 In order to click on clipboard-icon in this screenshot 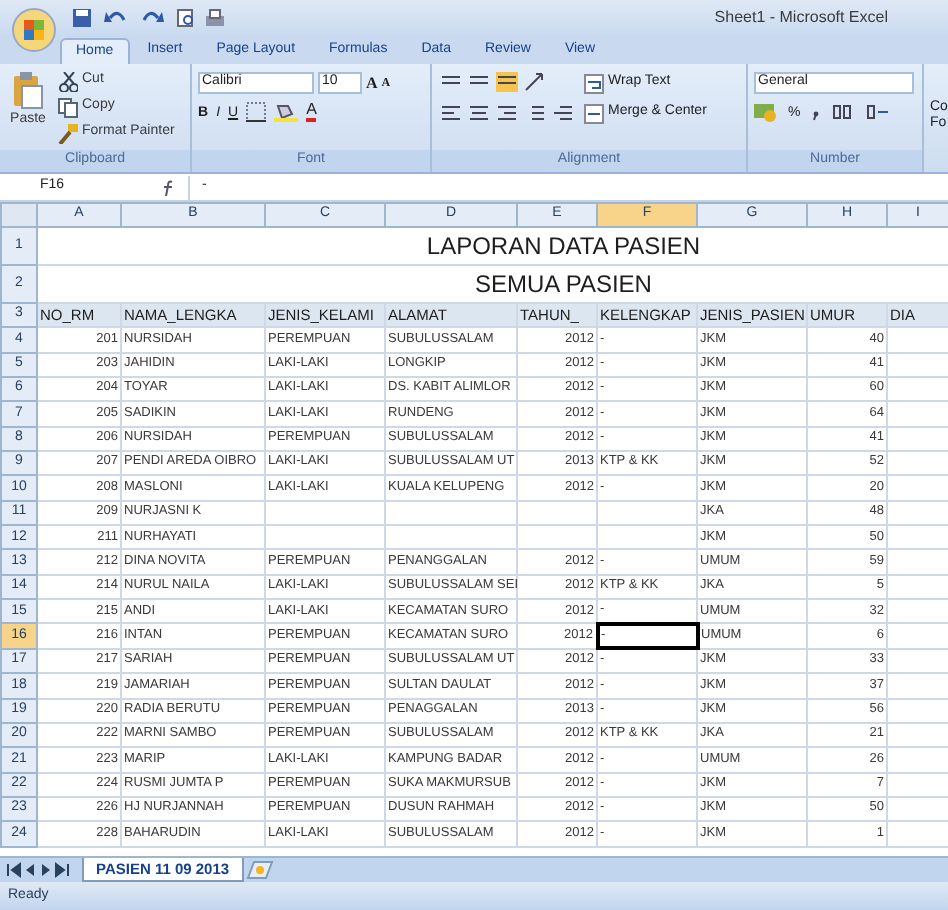, I will do `click(28, 90)`.